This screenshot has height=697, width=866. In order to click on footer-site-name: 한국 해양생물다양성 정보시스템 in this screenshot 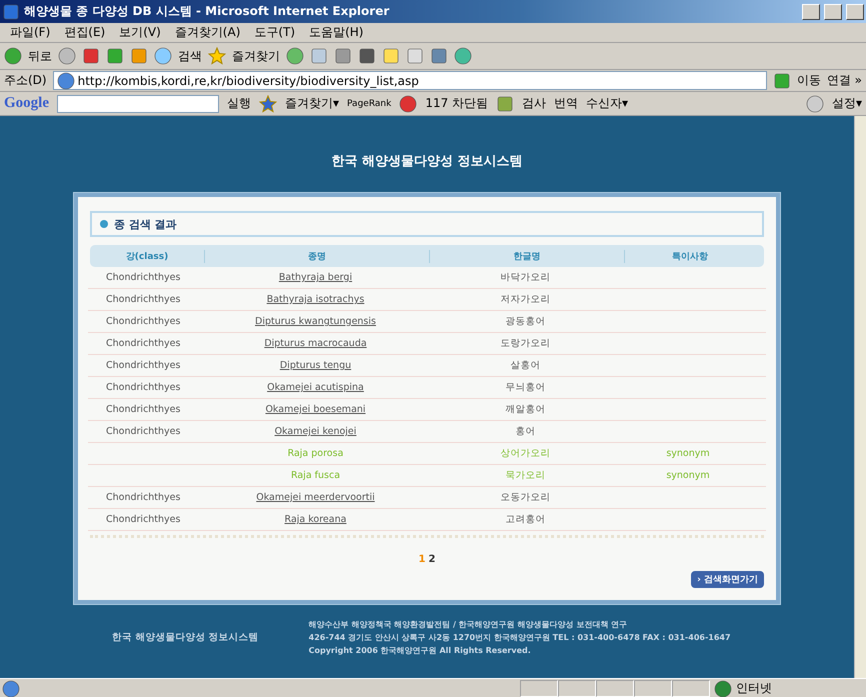, I will do `click(185, 637)`.